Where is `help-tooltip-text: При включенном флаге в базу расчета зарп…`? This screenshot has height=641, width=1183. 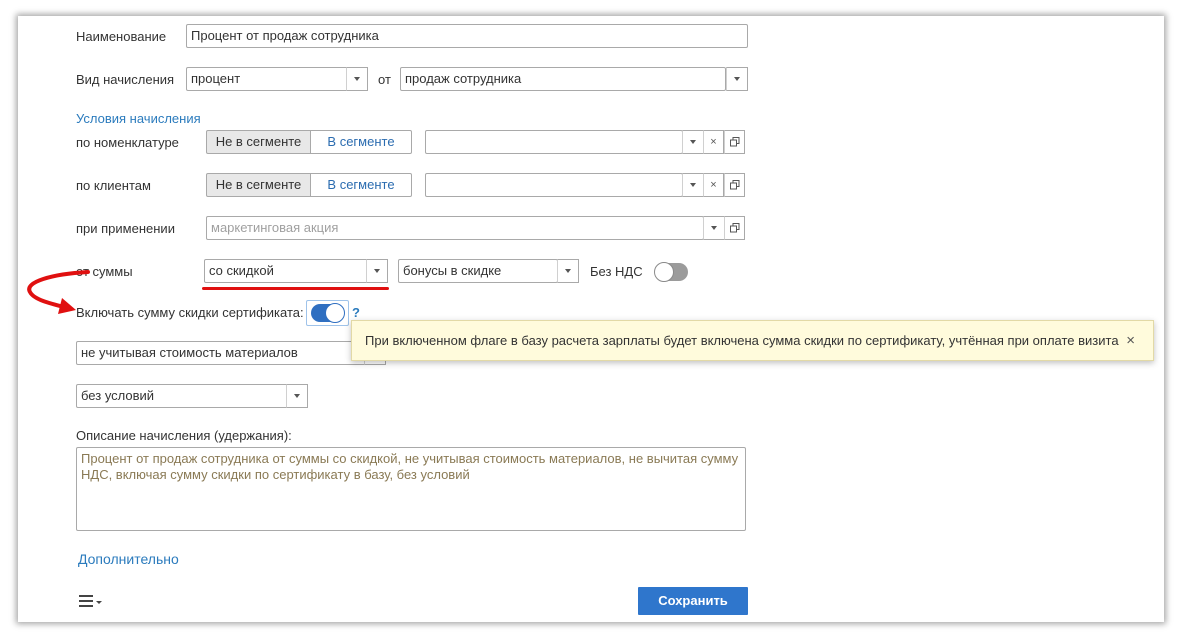 help-tooltip-text: При включенном флаге в базу расчета зарп… is located at coordinates (742, 340).